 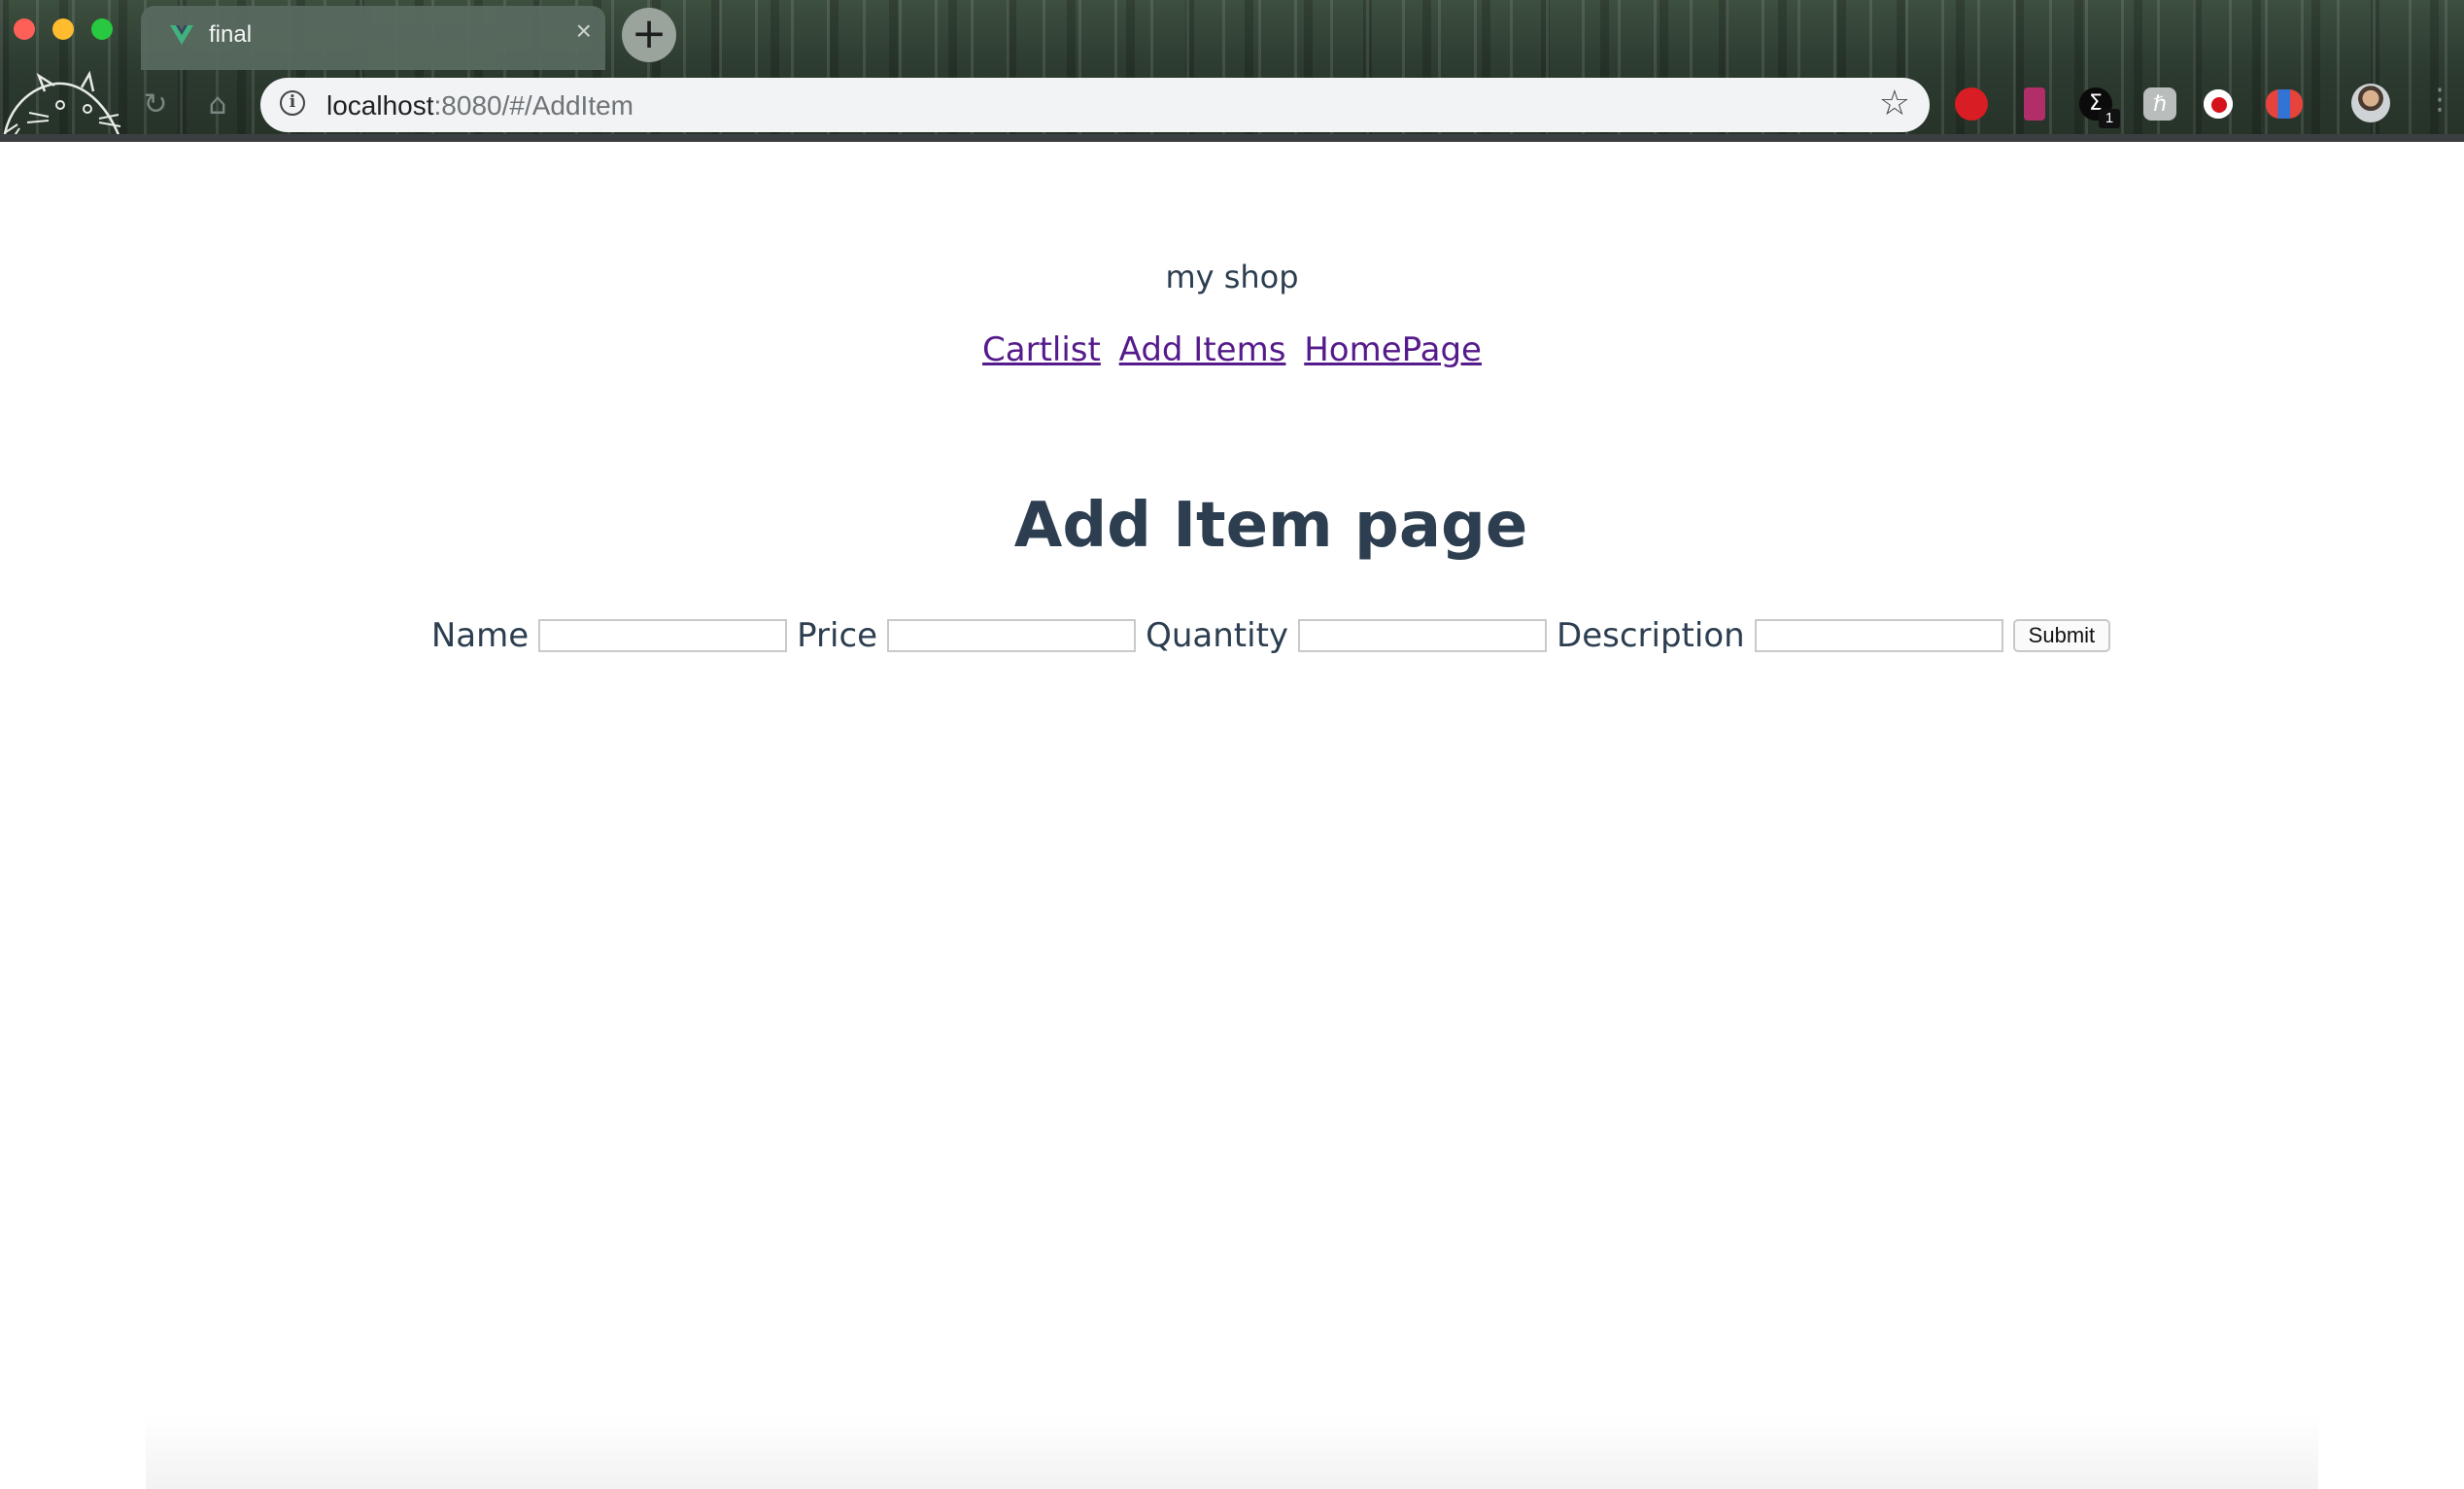 What do you see at coordinates (1012, 635) in the screenshot?
I see `price-input` at bounding box center [1012, 635].